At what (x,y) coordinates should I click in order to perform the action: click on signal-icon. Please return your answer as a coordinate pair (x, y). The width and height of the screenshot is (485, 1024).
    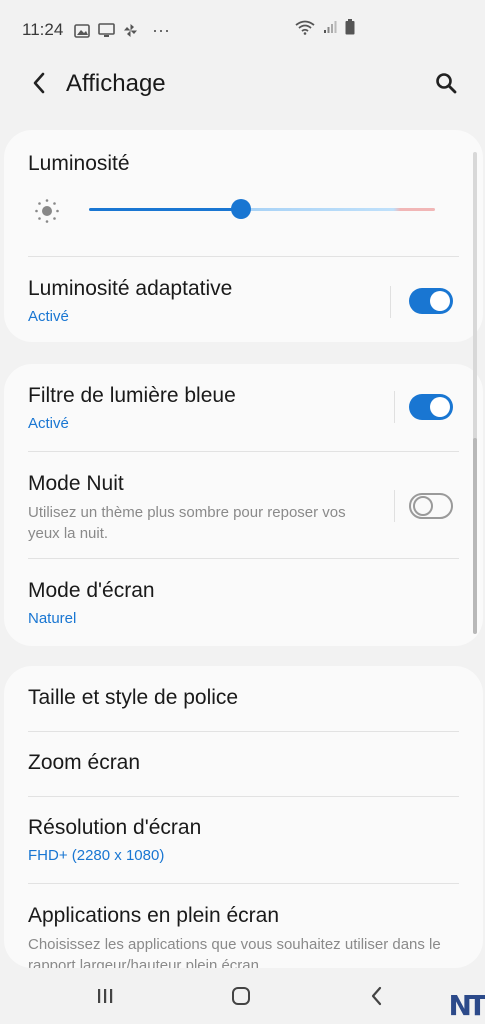
    Looking at the image, I should click on (330, 27).